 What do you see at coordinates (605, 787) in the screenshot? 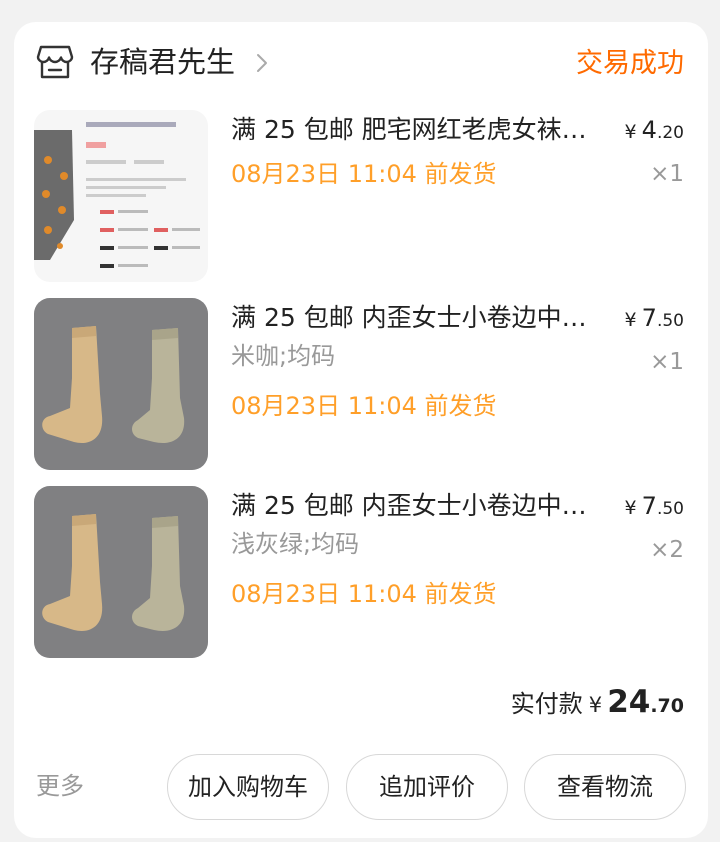
I see `view-logistics-button: 查看物流` at bounding box center [605, 787].